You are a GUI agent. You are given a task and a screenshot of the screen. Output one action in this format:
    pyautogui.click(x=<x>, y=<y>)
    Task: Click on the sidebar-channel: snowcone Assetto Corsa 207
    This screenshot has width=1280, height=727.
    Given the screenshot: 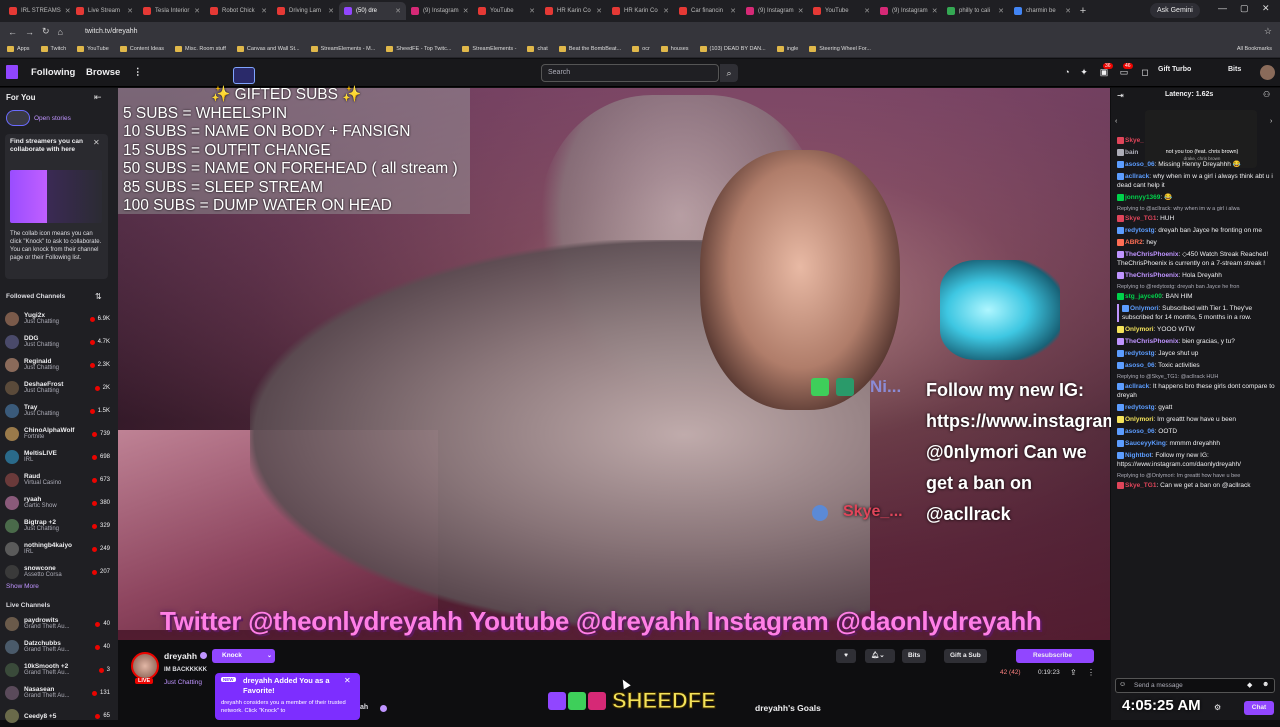 What is the action you would take?
    pyautogui.click(x=57, y=572)
    